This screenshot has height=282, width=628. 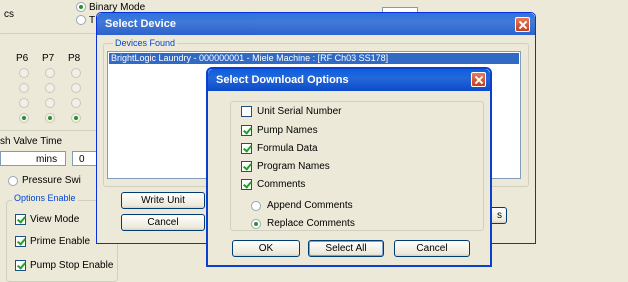 What do you see at coordinates (48, 58) in the screenshot?
I see `pump-header-p7: P7` at bounding box center [48, 58].